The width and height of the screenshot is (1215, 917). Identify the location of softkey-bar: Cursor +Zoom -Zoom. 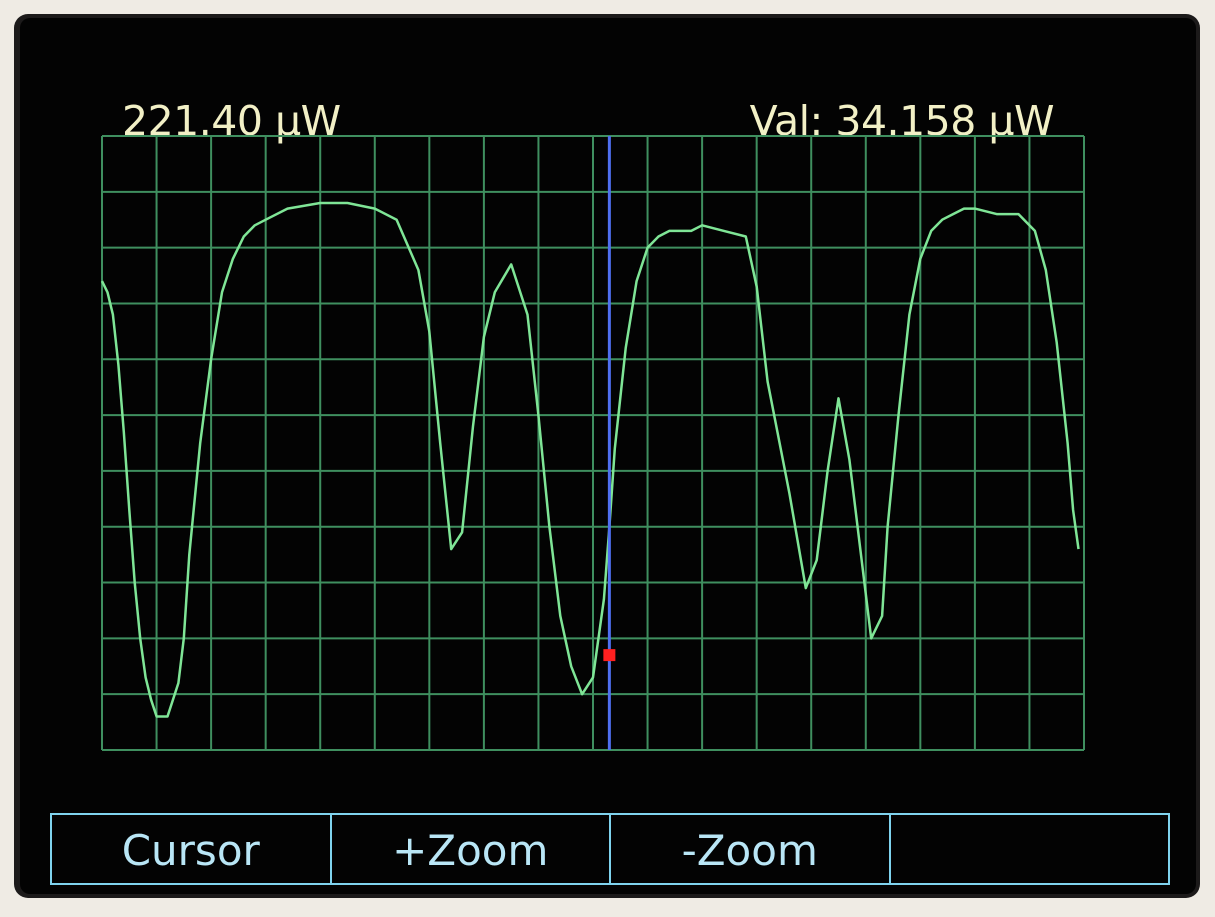
(610, 849).